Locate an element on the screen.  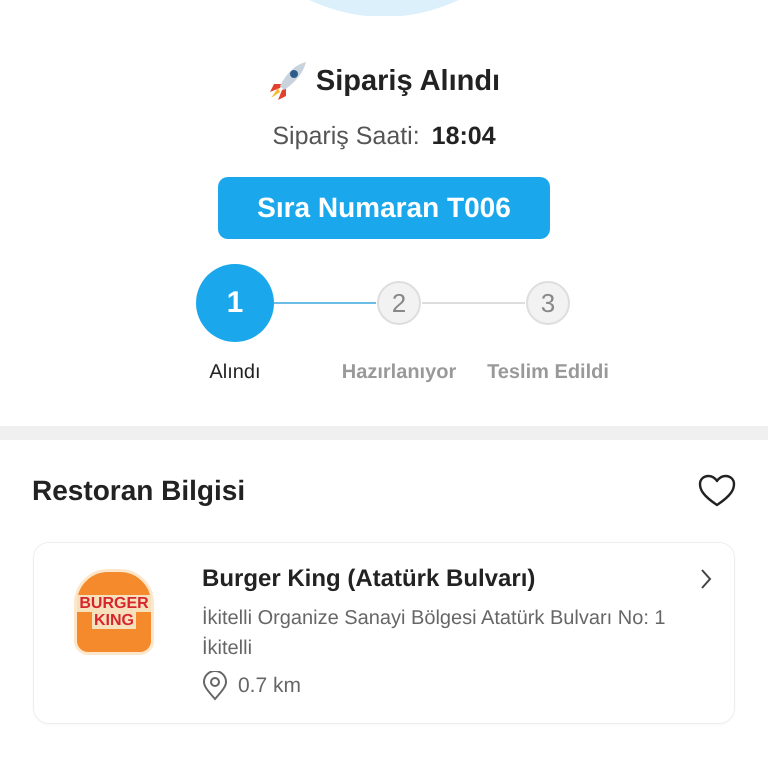
logo-text: BURGER is located at coordinates (114, 603).